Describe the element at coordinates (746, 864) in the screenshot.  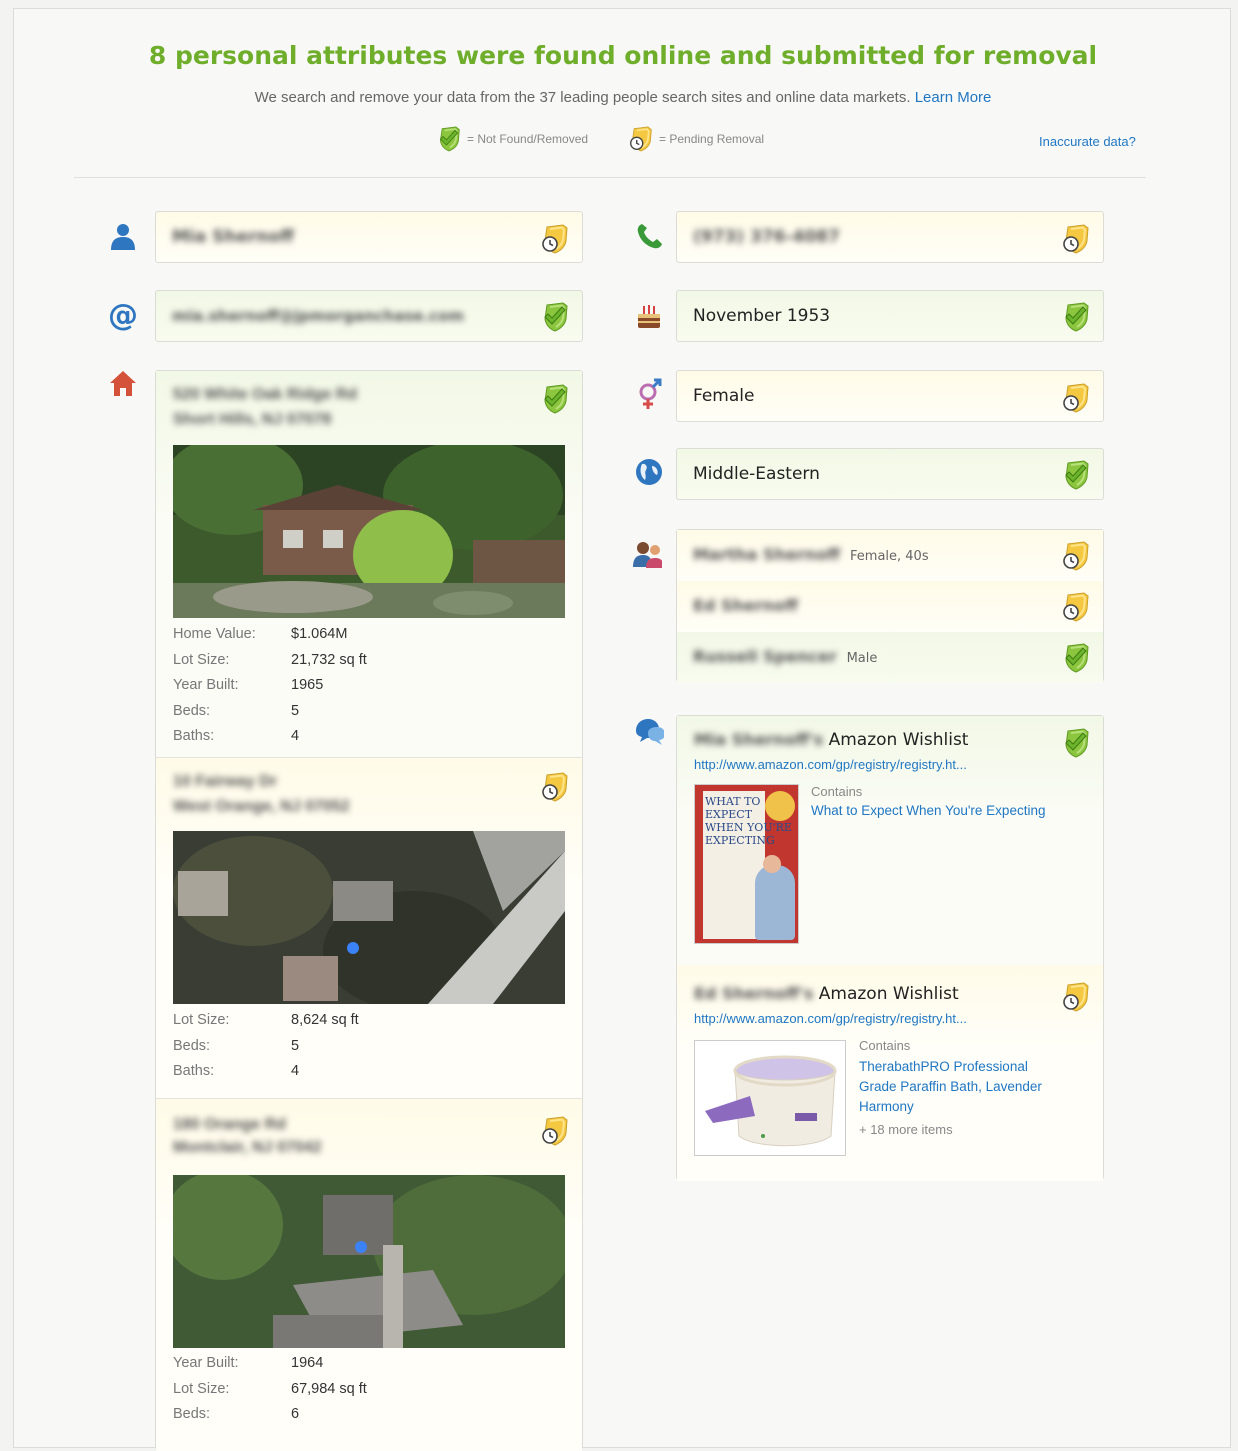
I see `book-cover-thumbnail: WHAT TO EXPECT WHEN YOU'RE EXPECTING` at that location.